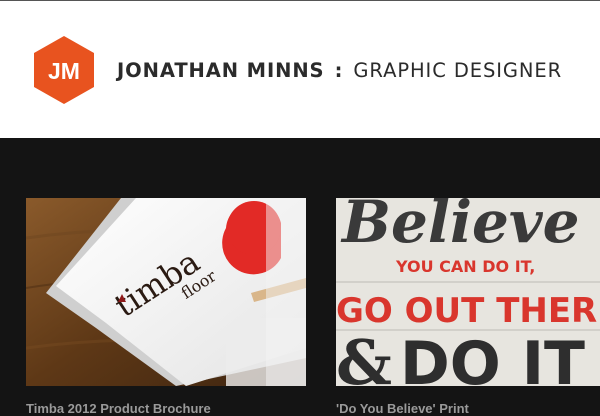 The width and height of the screenshot is (600, 416). I want to click on believe-line-5: DO IT, so click(492, 357).